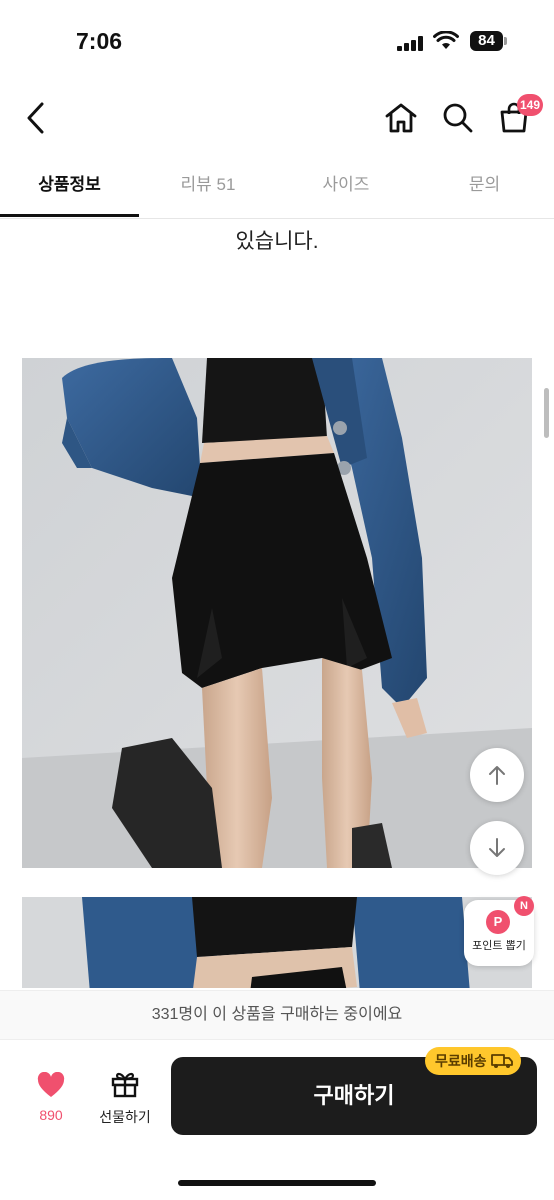 The width and height of the screenshot is (554, 1200). What do you see at coordinates (446, 40) in the screenshot?
I see `wifi-icon` at bounding box center [446, 40].